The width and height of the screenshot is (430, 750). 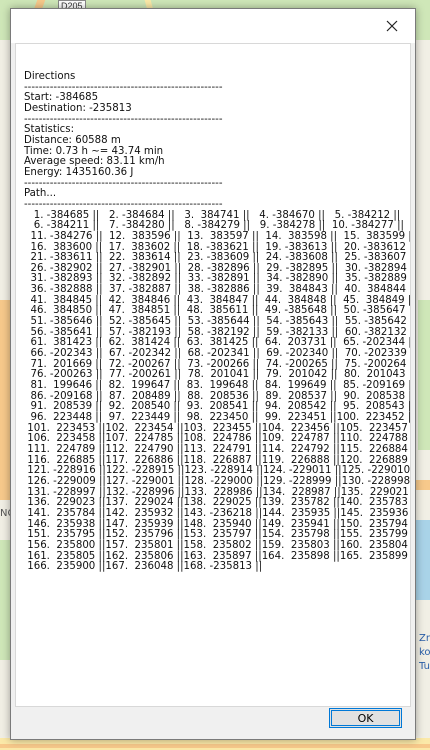 I want to click on map-label-right-1: Zr, so click(x=424, y=638).